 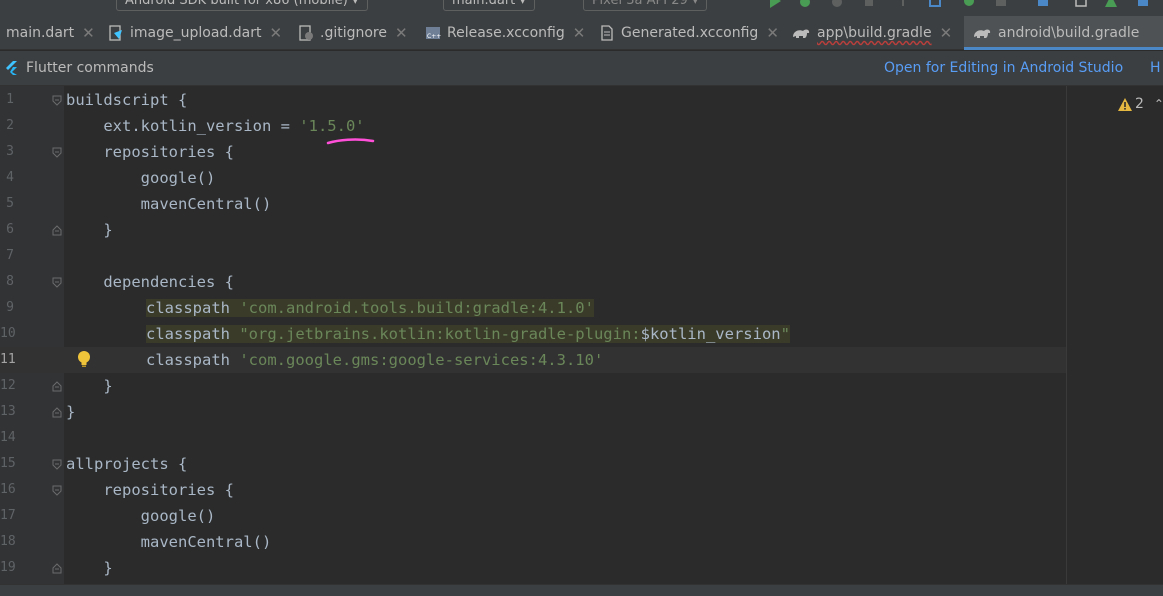 What do you see at coordinates (10, 307) in the screenshot?
I see `line-number: 9` at bounding box center [10, 307].